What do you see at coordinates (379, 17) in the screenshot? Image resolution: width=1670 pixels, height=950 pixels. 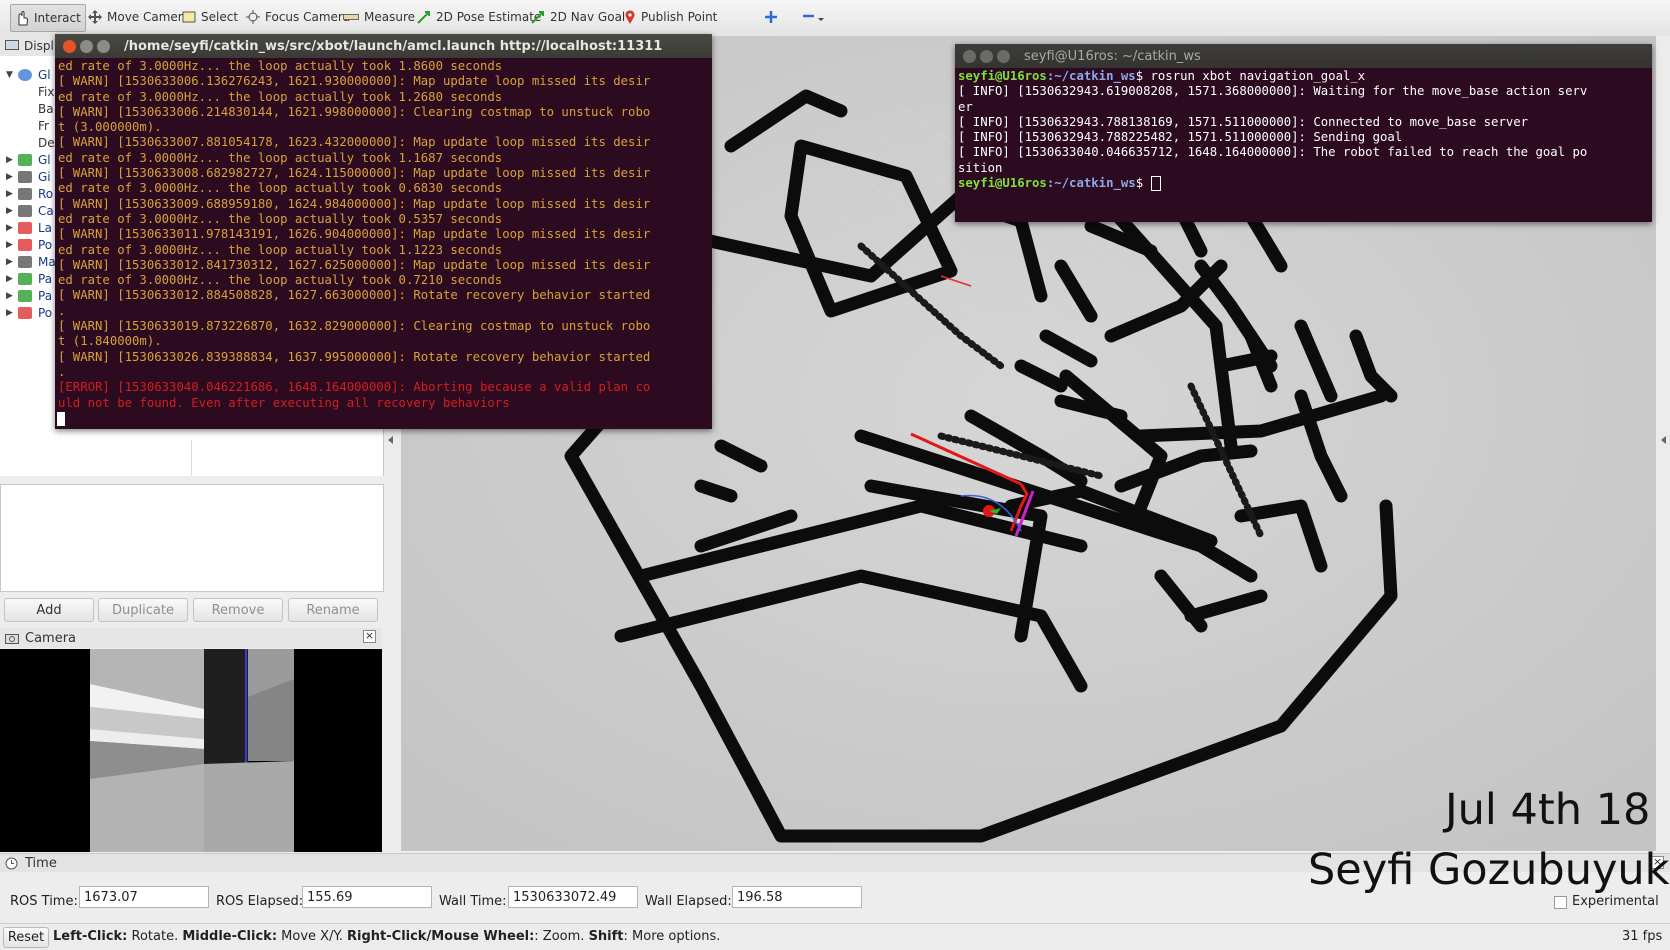 I see `measure-tool-button: Measure` at bounding box center [379, 17].